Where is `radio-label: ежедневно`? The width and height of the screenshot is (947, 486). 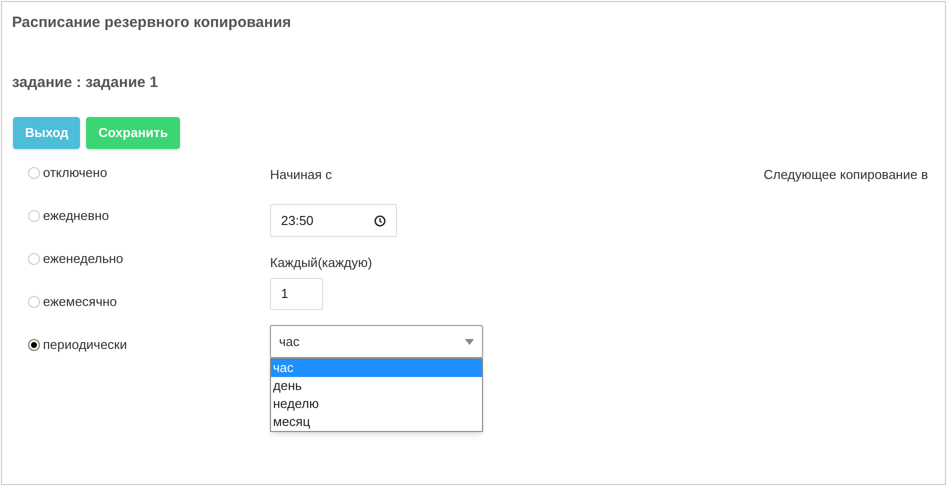
radio-label: ежедневно is located at coordinates (76, 216).